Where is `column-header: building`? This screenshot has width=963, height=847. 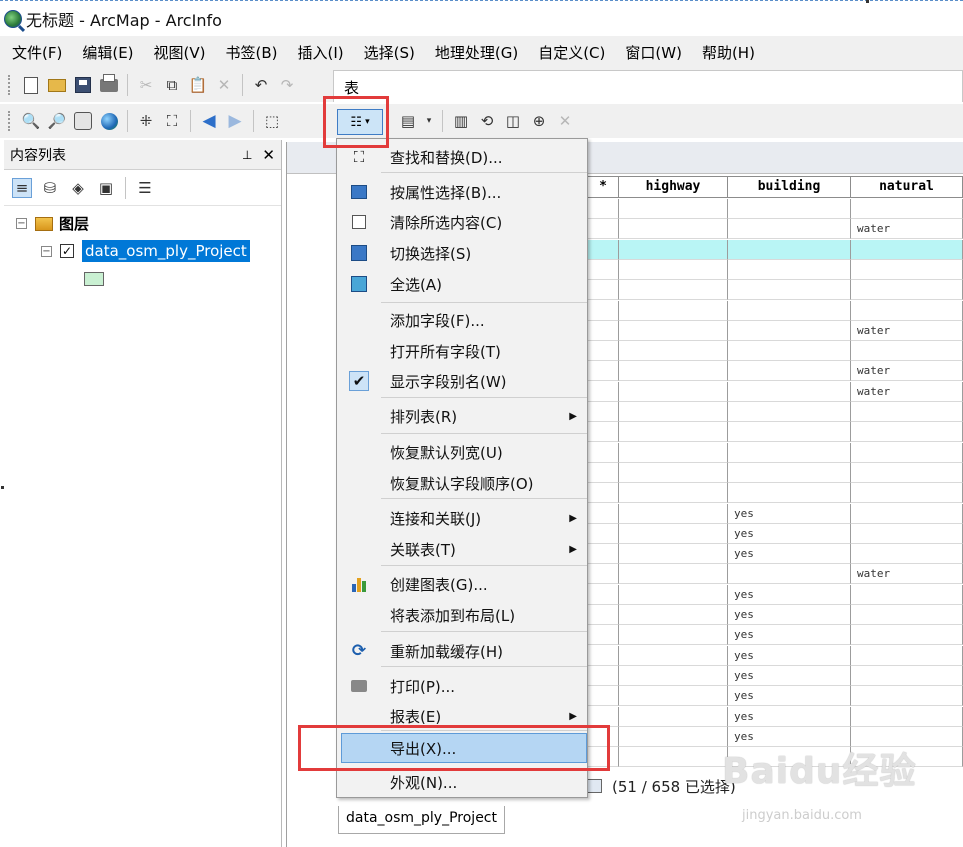
column-header: building is located at coordinates (789, 187).